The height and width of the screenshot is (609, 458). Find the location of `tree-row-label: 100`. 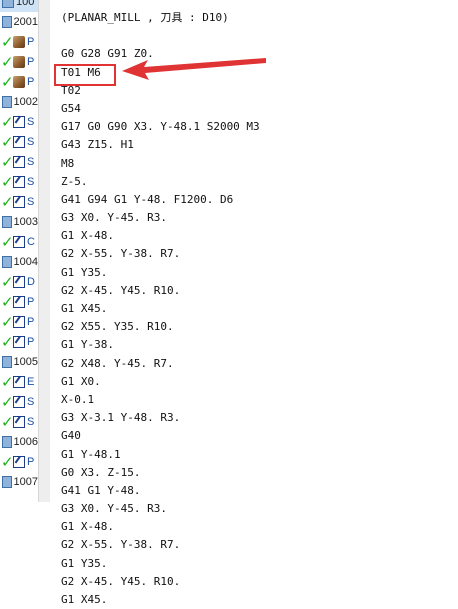

tree-row-label: 100 is located at coordinates (25, 4).